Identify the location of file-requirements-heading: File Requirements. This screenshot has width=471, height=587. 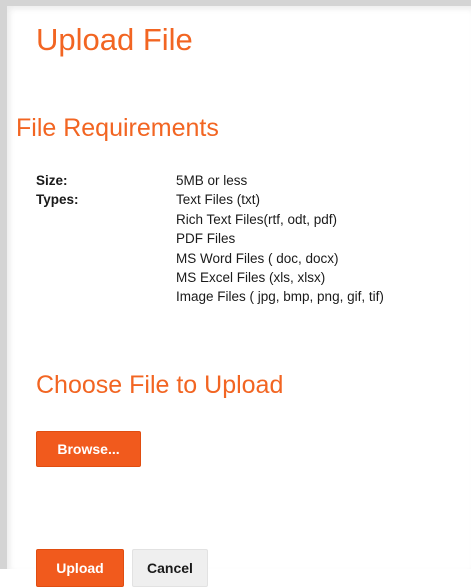
(117, 128).